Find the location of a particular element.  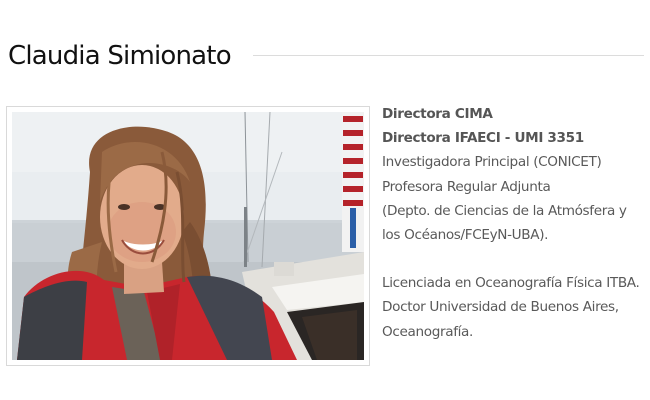

position-line: Investigadora Principal (CONICET) is located at coordinates (492, 162).